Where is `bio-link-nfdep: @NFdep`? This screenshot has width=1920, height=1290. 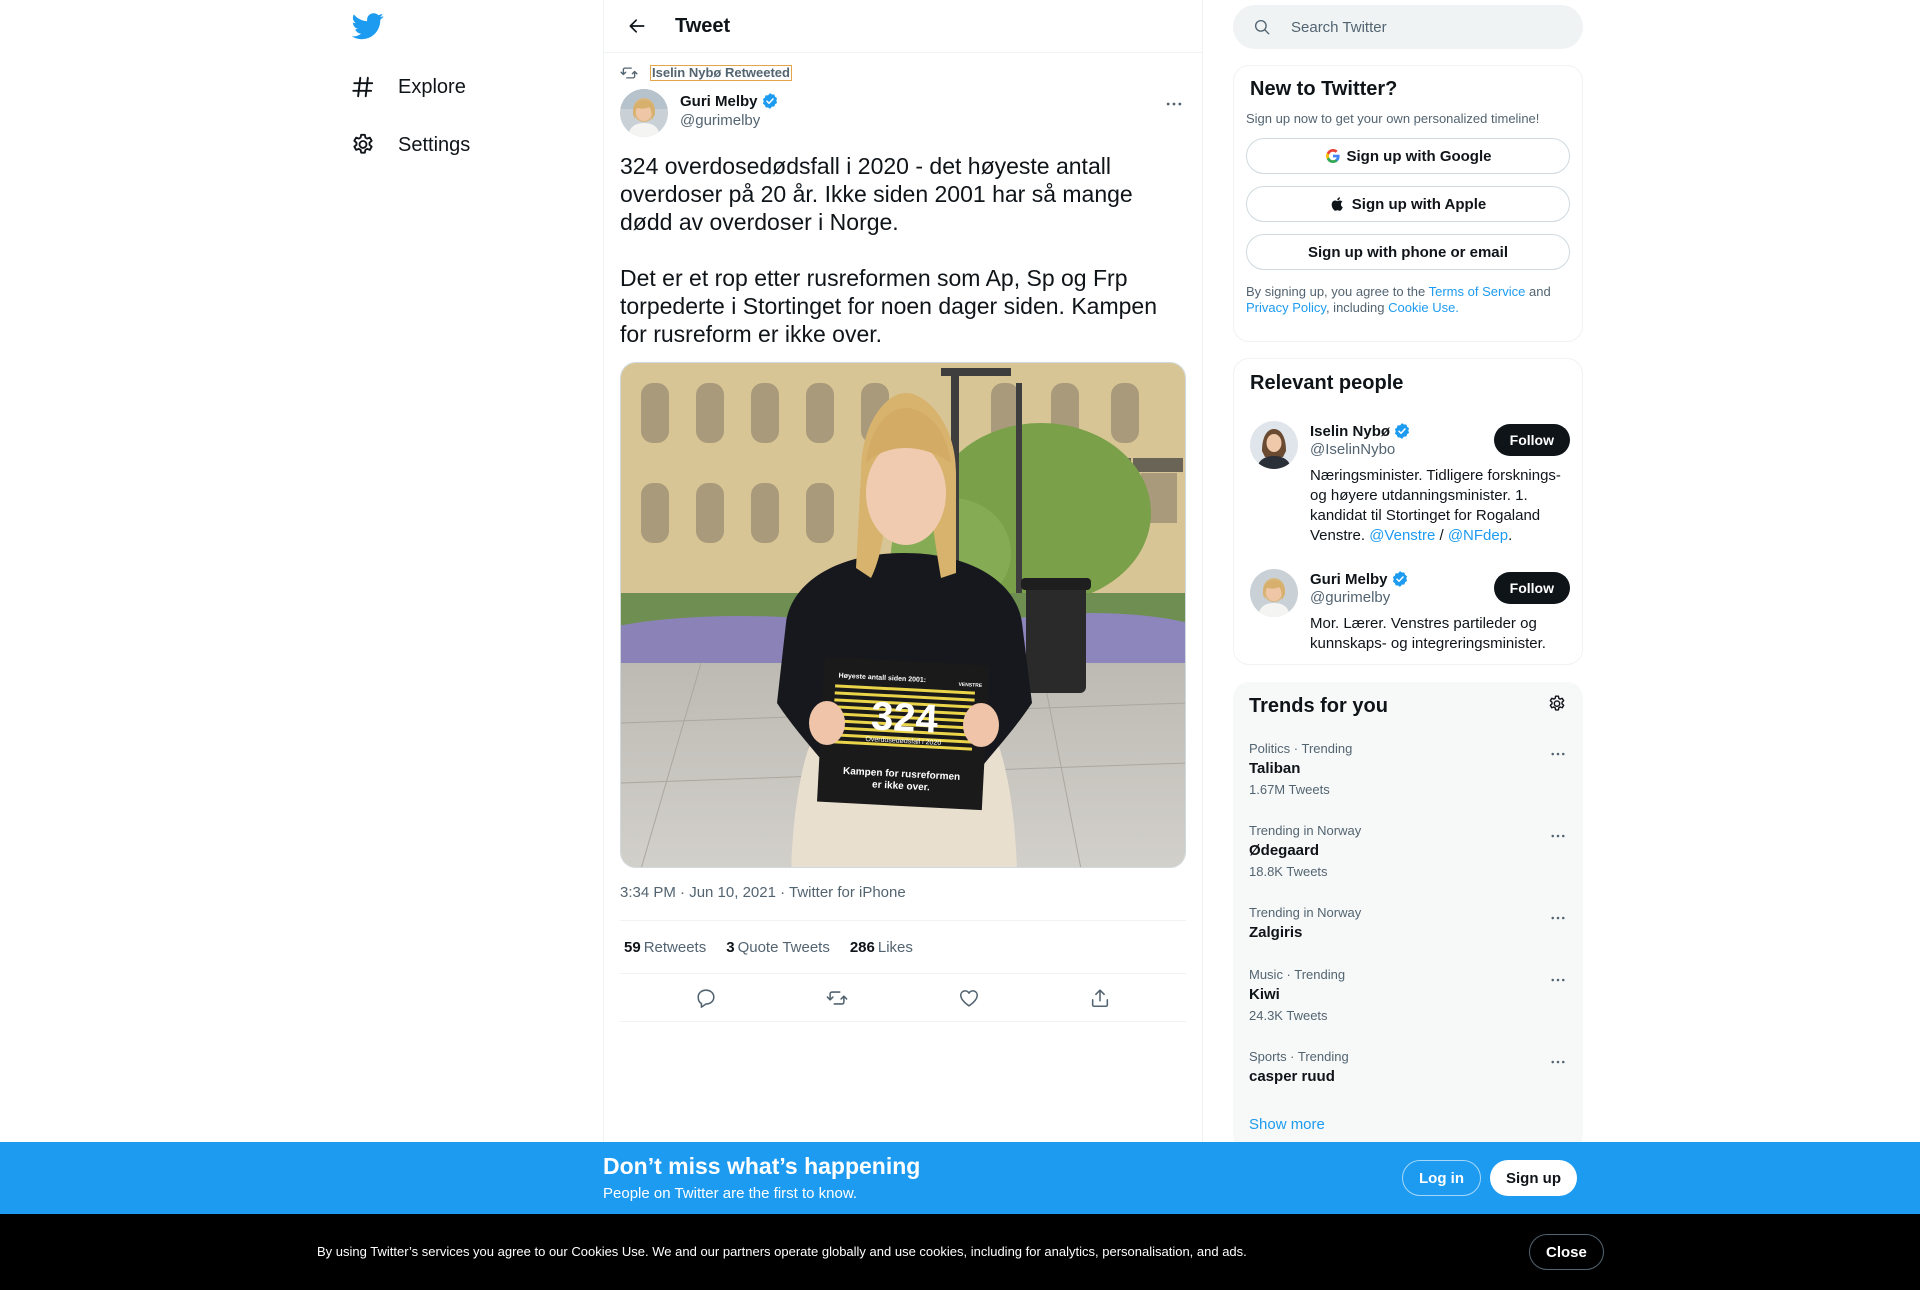
bio-link-nfdep: @NFdep is located at coordinates (1478, 535).